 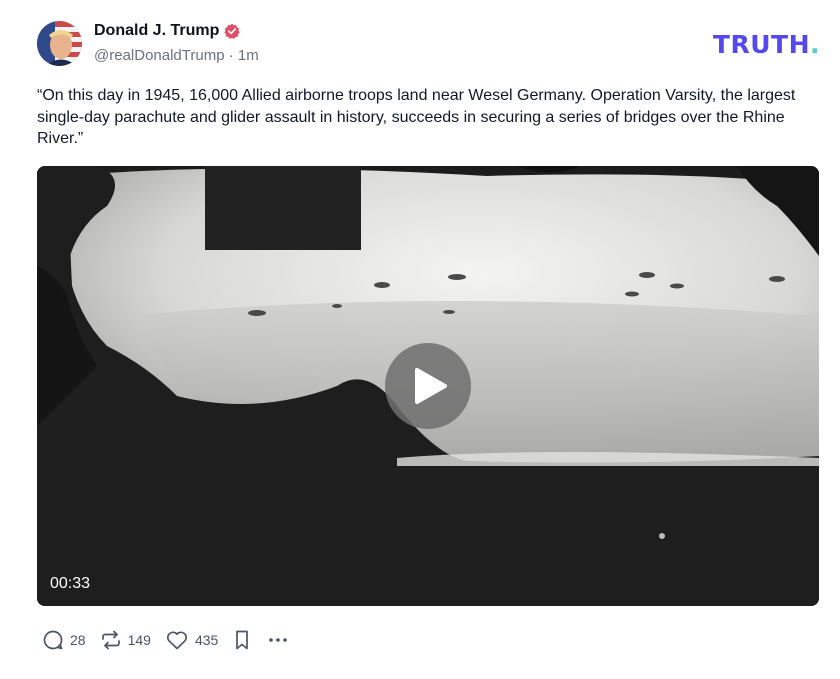 I want to click on bookmark-button, so click(x=242, y=640).